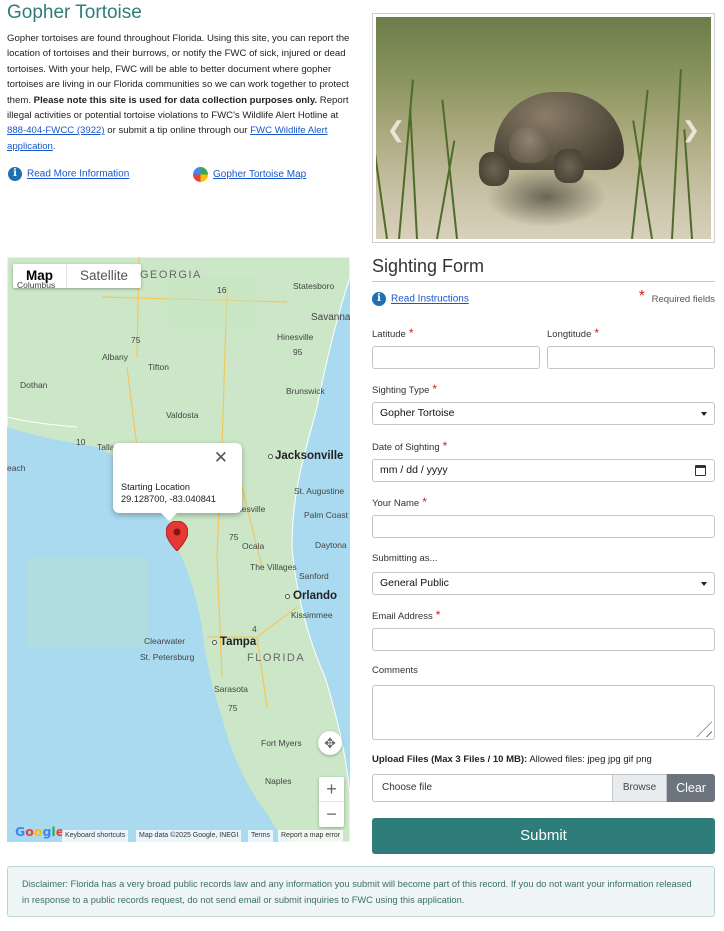 The image size is (724, 931). What do you see at coordinates (15, 174) in the screenshot?
I see `info-icon: i` at bounding box center [15, 174].